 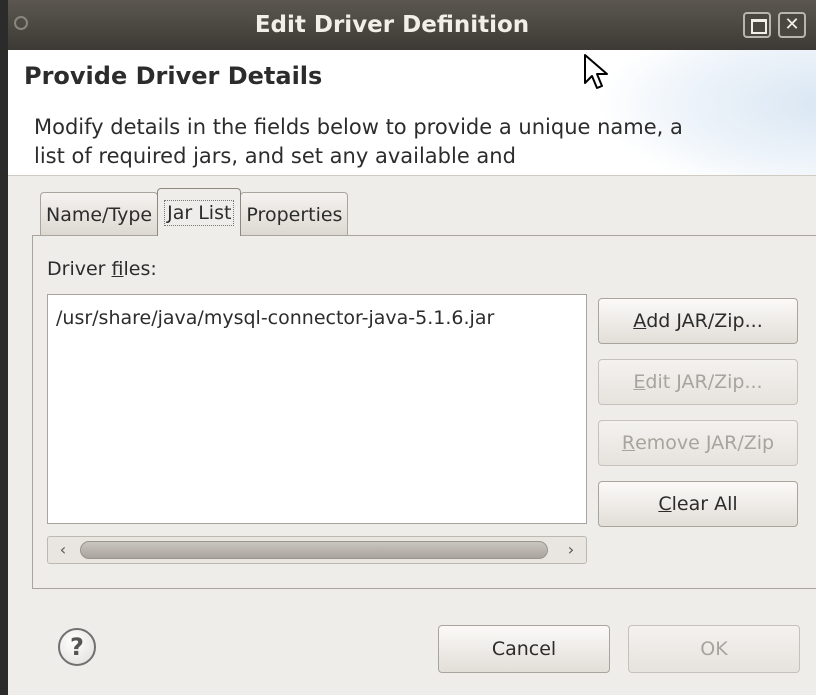 I want to click on tab-properties: Properties, so click(x=294, y=214).